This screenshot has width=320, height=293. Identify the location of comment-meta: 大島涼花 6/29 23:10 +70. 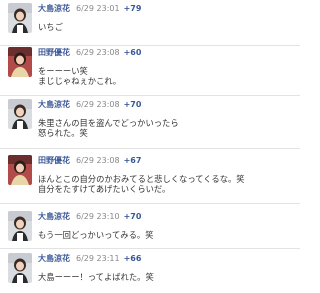
(89, 217).